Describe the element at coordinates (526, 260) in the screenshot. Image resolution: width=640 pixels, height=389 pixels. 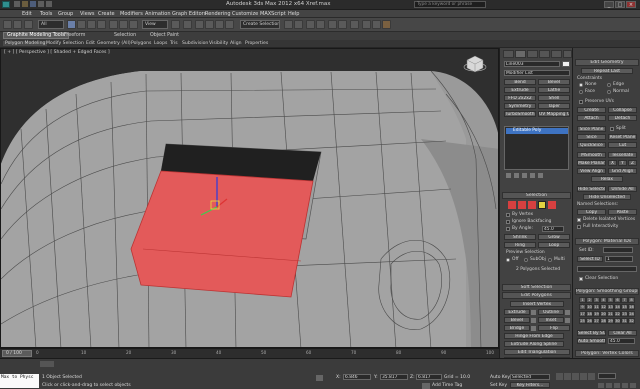
I see `preview-subobj-radio` at that location.